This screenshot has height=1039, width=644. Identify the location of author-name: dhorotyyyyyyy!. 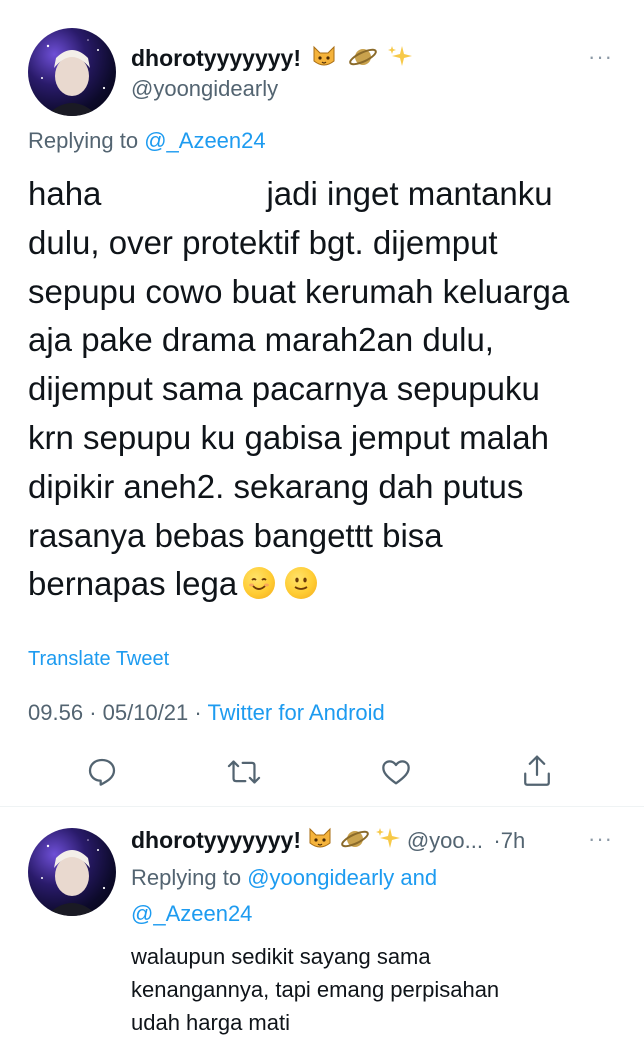
(272, 58).